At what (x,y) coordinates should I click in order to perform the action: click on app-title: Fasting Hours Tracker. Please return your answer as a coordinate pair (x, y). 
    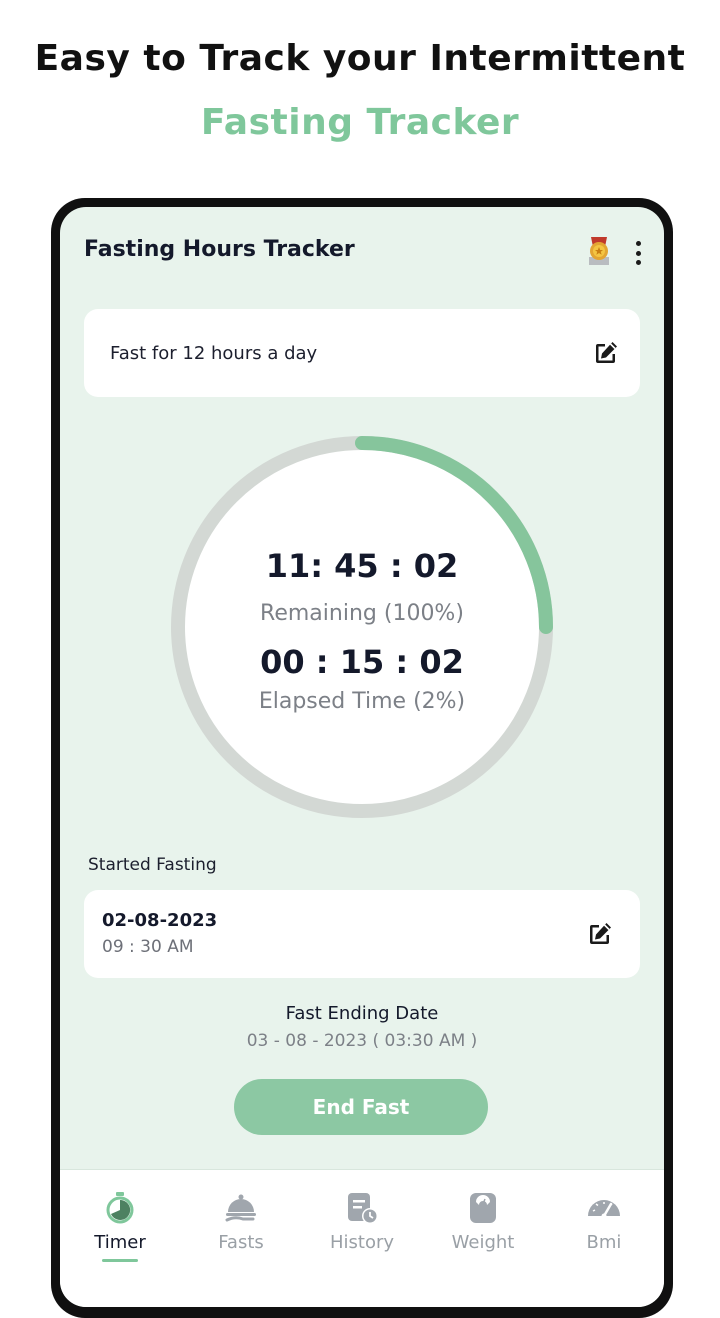
    Looking at the image, I should click on (219, 249).